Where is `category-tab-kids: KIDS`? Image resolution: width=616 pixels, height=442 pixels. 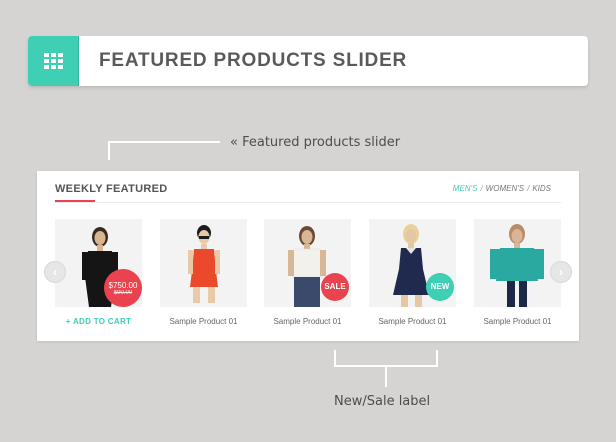 category-tab-kids: KIDS is located at coordinates (541, 188).